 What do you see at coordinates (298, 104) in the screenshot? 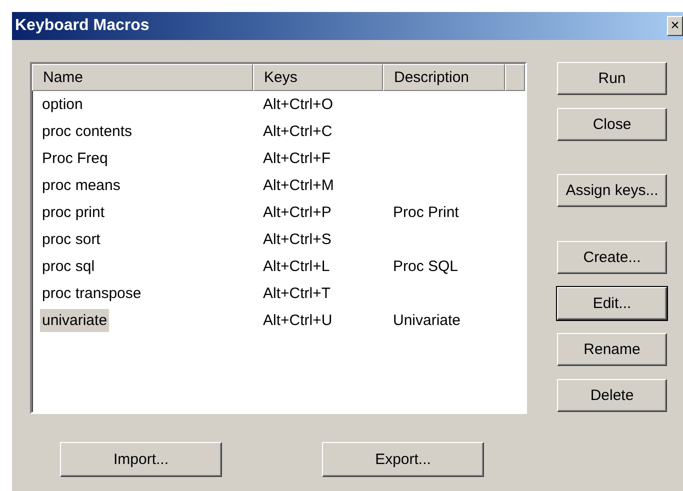
I see `table-cell: Alt+Ctrl+O` at bounding box center [298, 104].